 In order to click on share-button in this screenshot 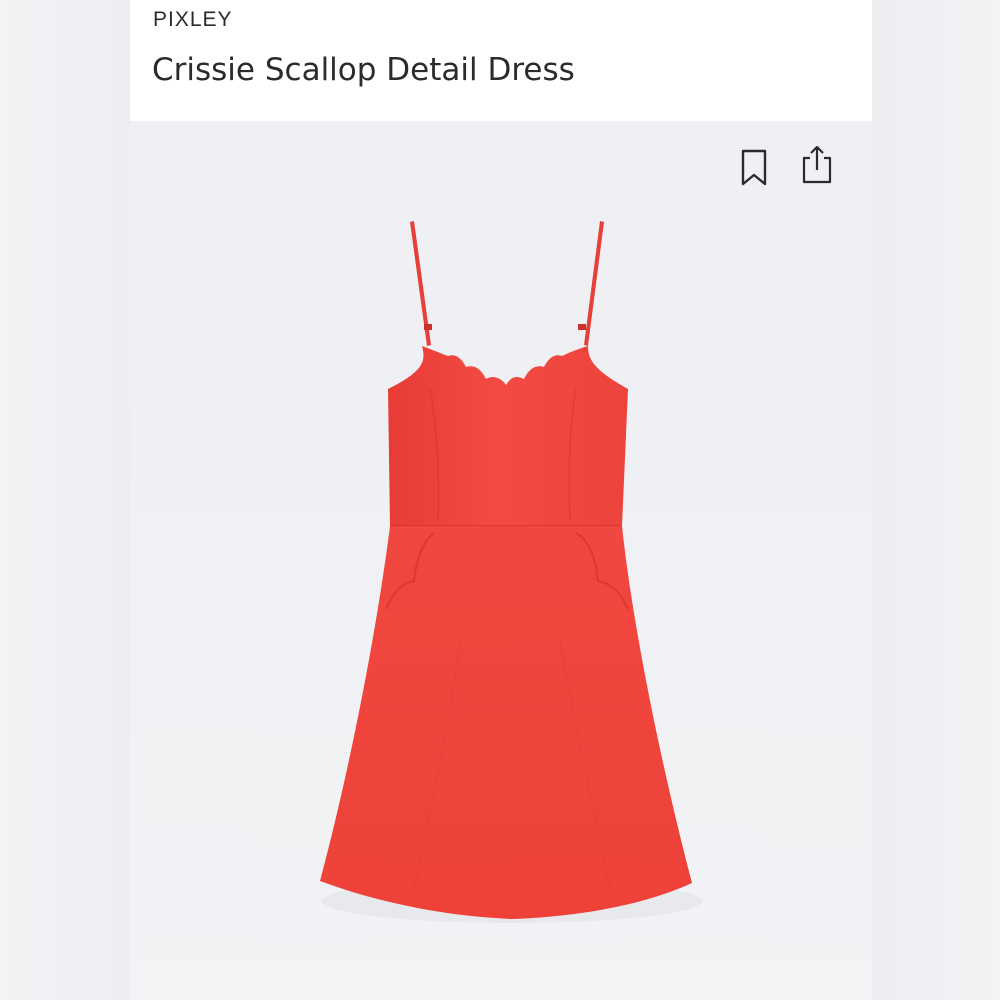, I will do `click(817, 164)`.